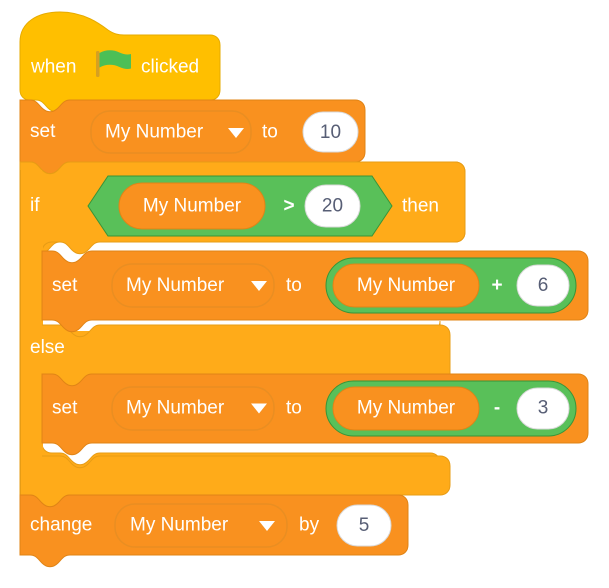  Describe the element at coordinates (315, 414) in the screenshot. I see `stack-block-set-variable-3: set My Number to My Number - 3` at that location.